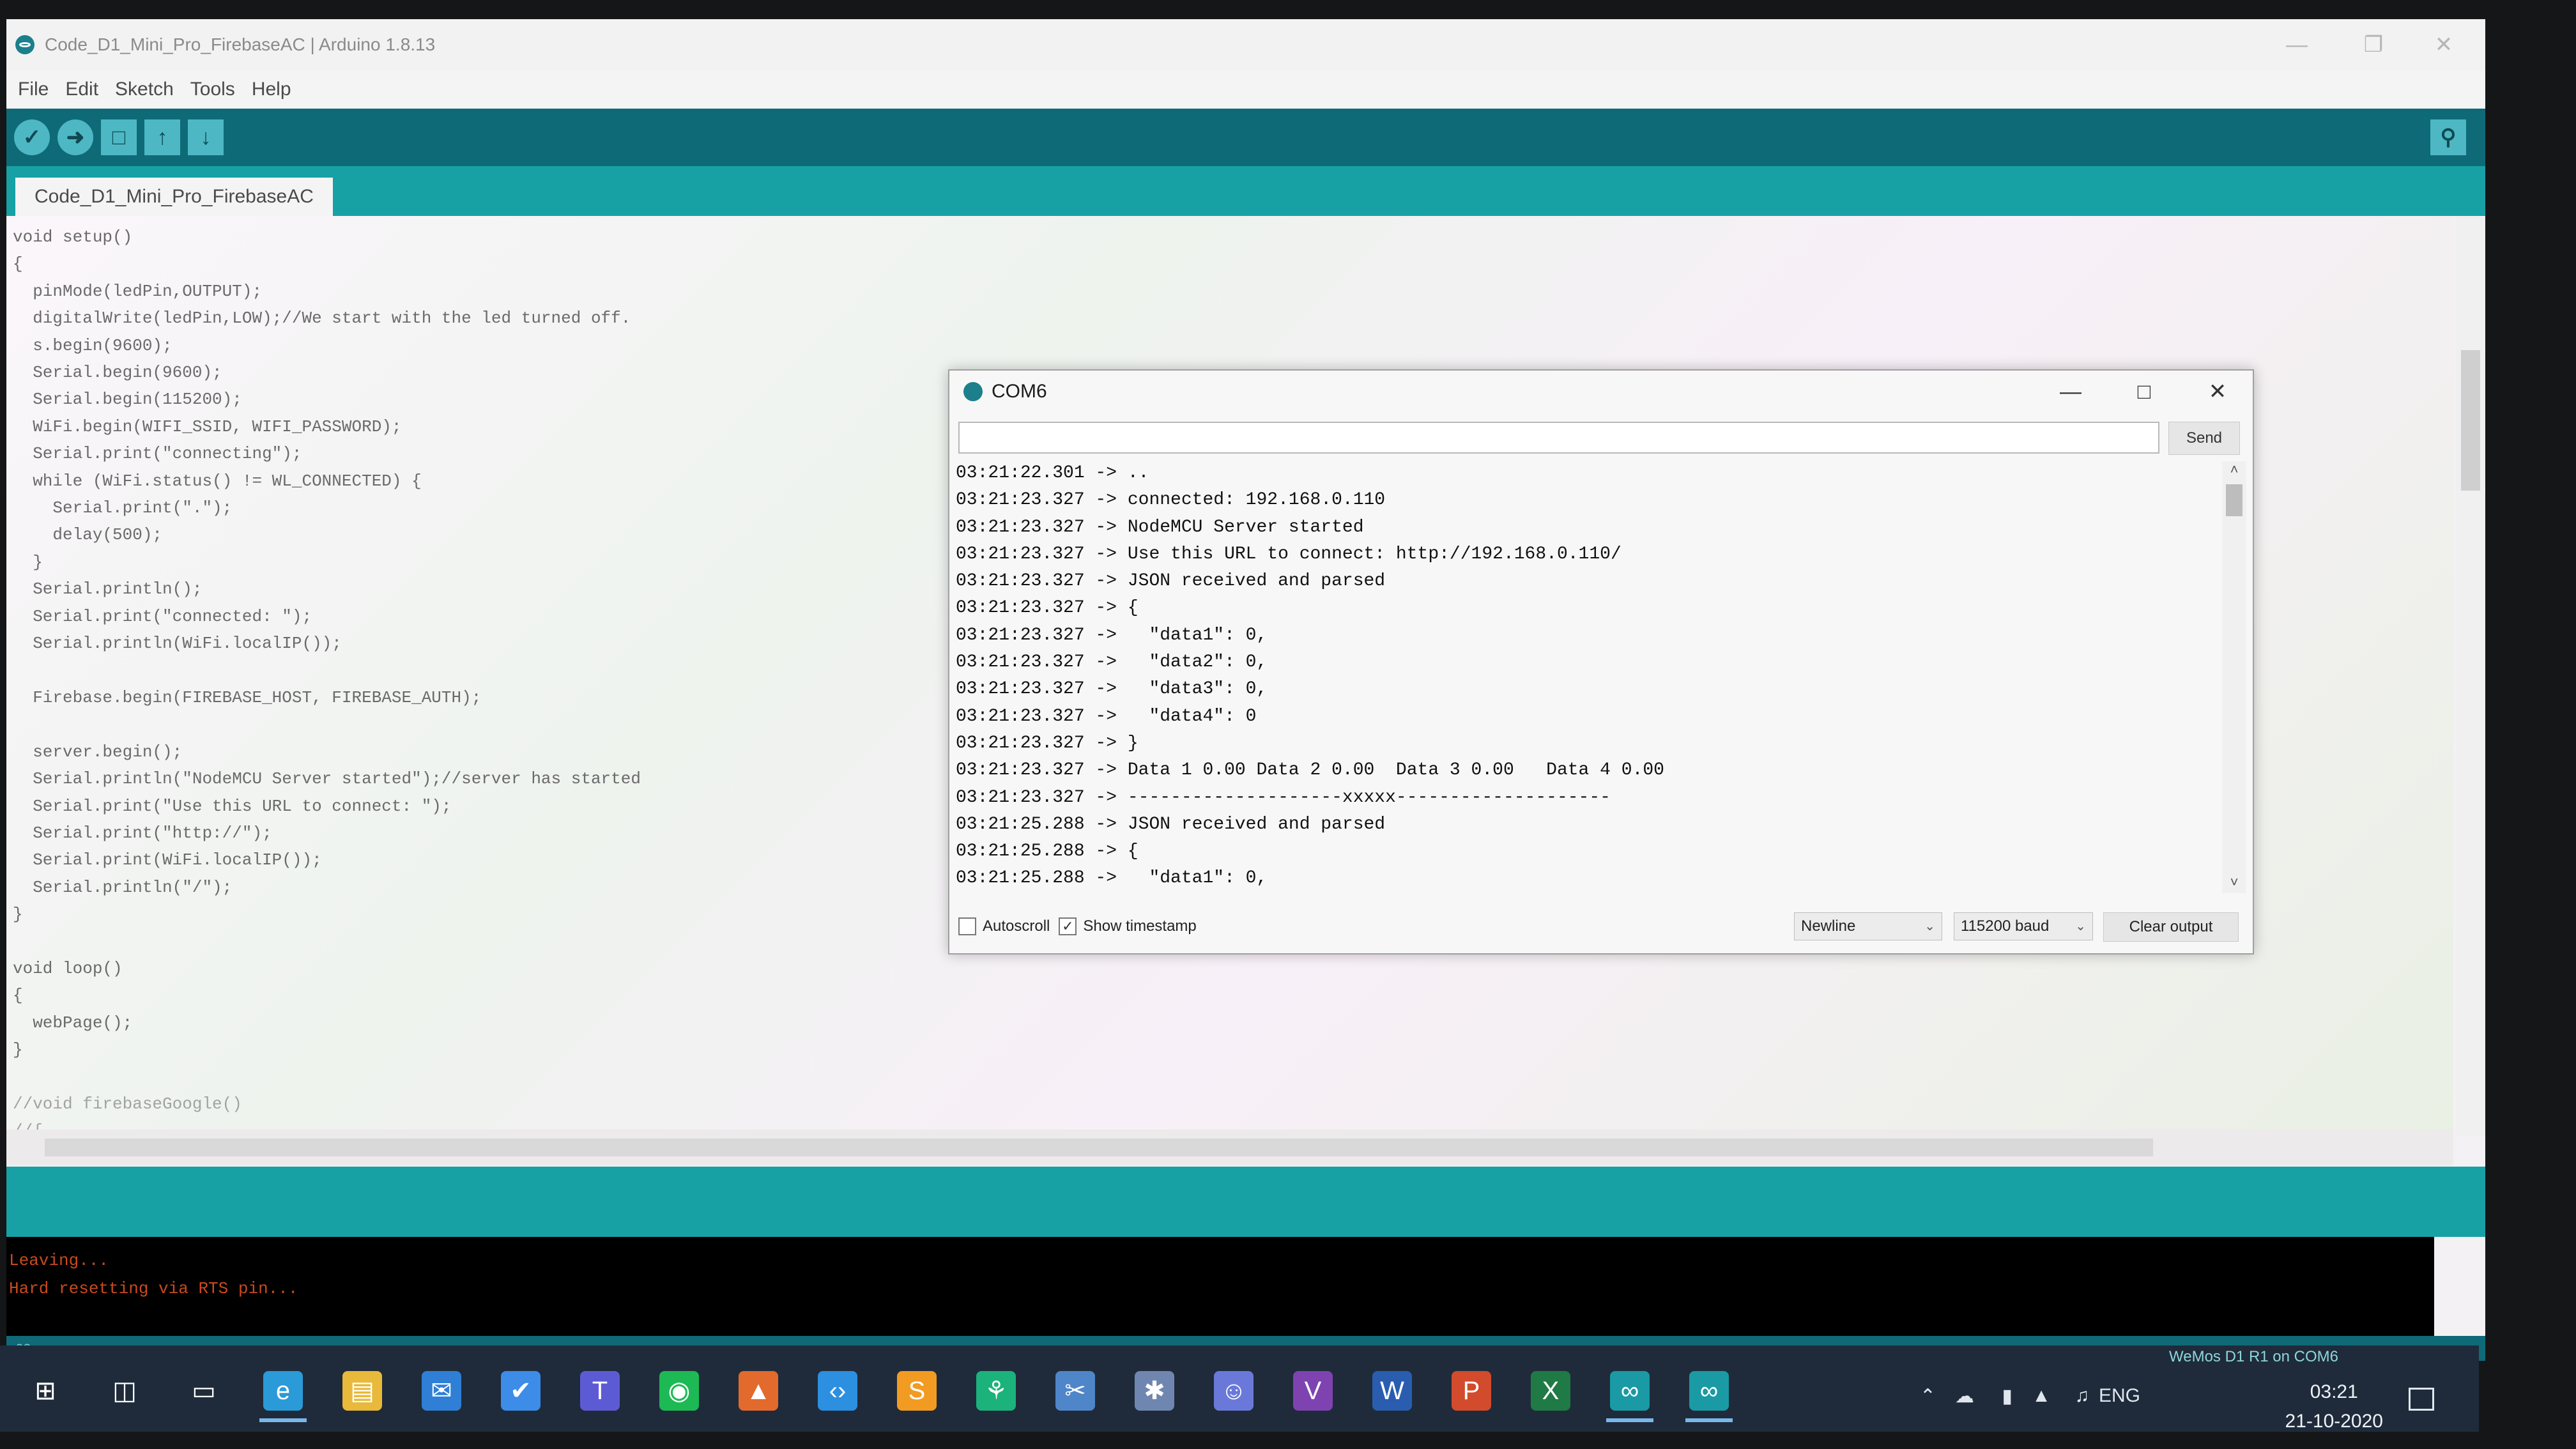  What do you see at coordinates (124, 1391) in the screenshot?
I see `task-view-icon: ◫` at bounding box center [124, 1391].